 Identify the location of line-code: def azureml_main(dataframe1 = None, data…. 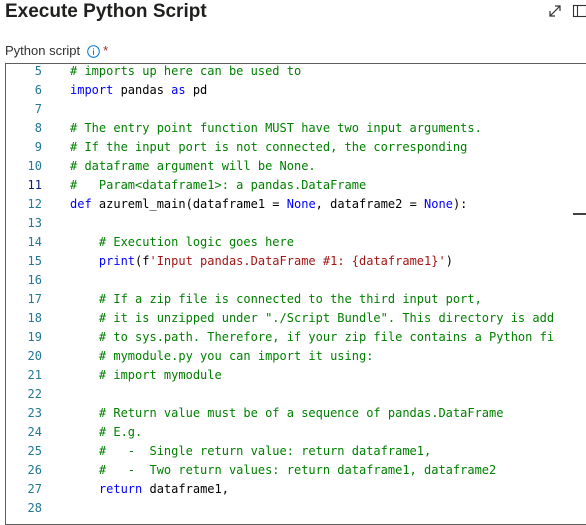
(268, 204).